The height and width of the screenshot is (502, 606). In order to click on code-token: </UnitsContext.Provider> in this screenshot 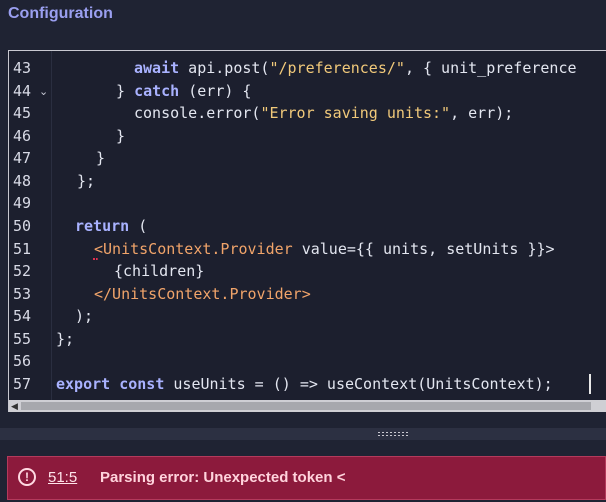, I will do `click(202, 294)`.